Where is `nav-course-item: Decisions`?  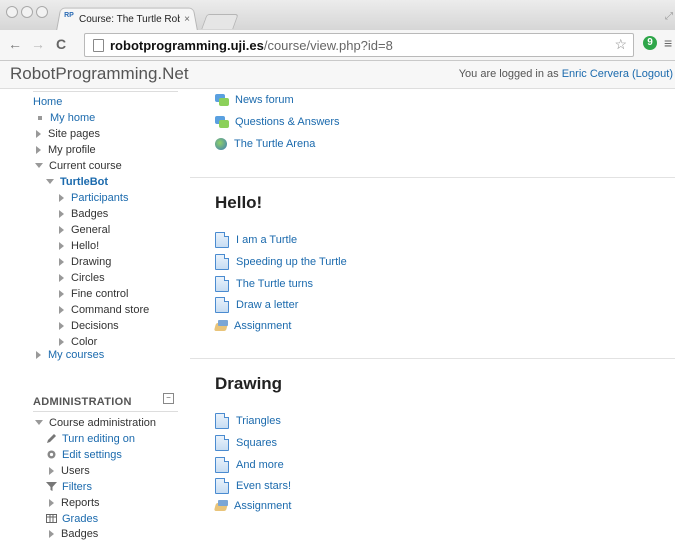 nav-course-item: Decisions is located at coordinates (89, 326).